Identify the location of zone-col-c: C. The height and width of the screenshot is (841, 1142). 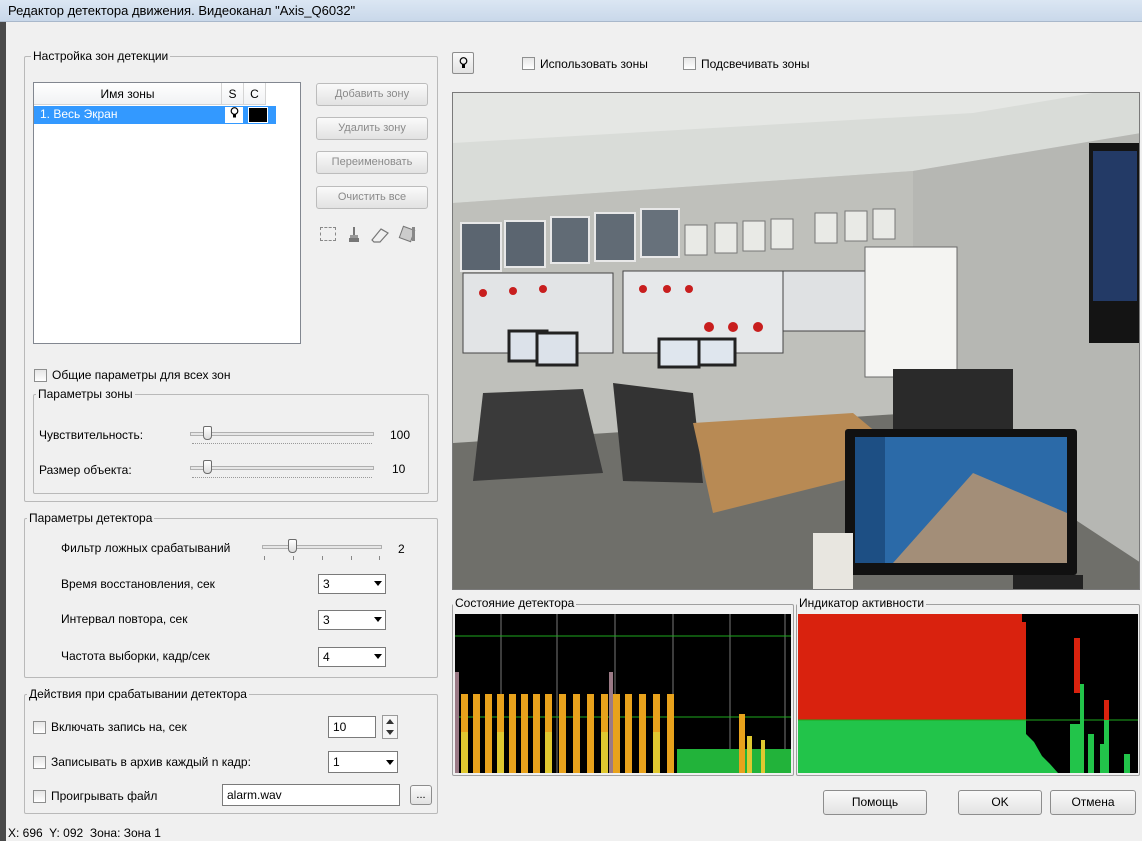
(255, 94).